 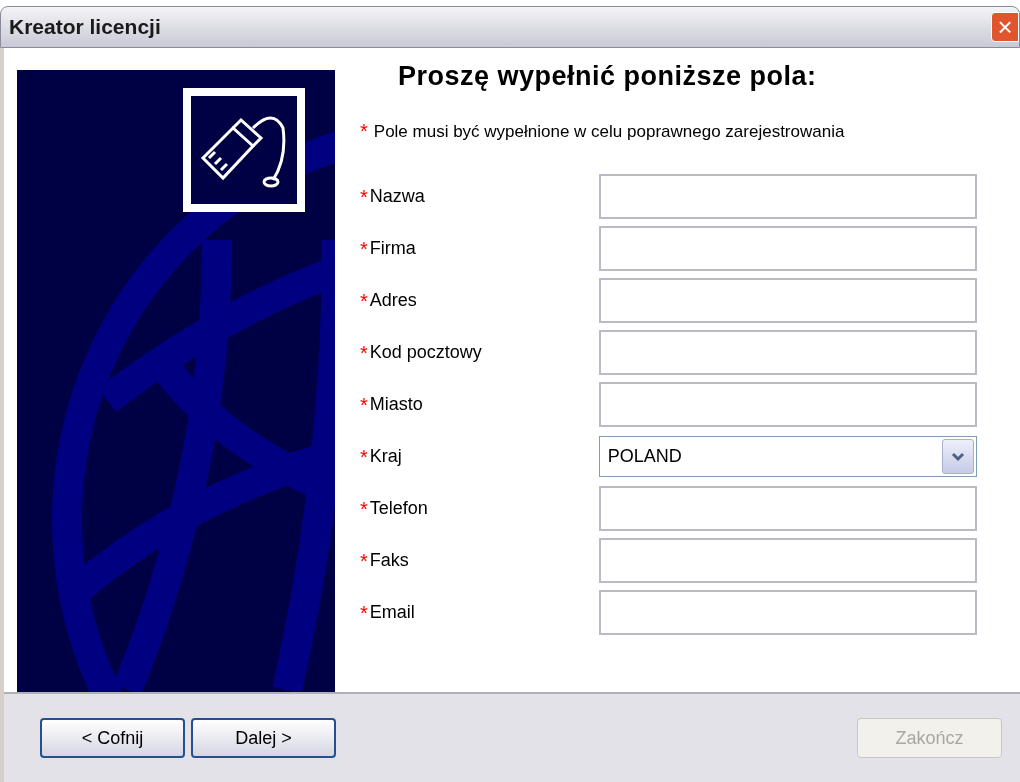 What do you see at coordinates (392, 612) in the screenshot?
I see `field-label: Email` at bounding box center [392, 612].